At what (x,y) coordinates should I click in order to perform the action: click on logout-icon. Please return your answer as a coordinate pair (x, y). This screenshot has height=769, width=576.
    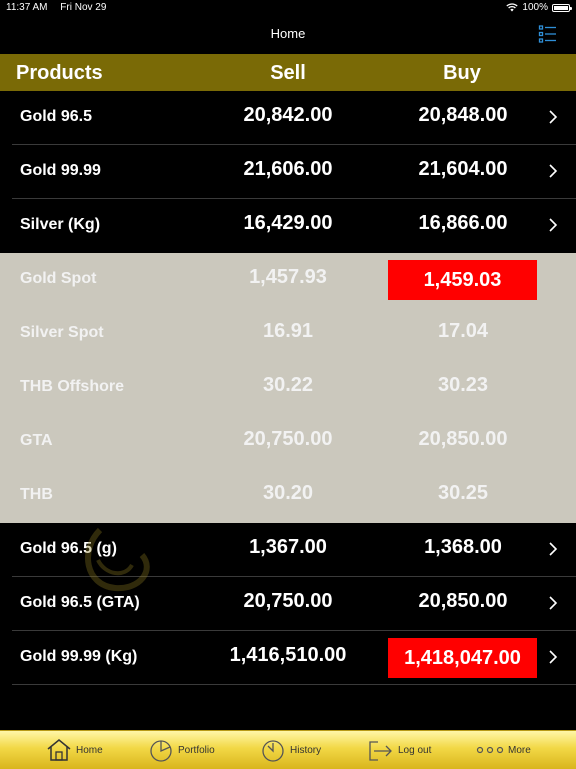
    Looking at the image, I should click on (380, 751).